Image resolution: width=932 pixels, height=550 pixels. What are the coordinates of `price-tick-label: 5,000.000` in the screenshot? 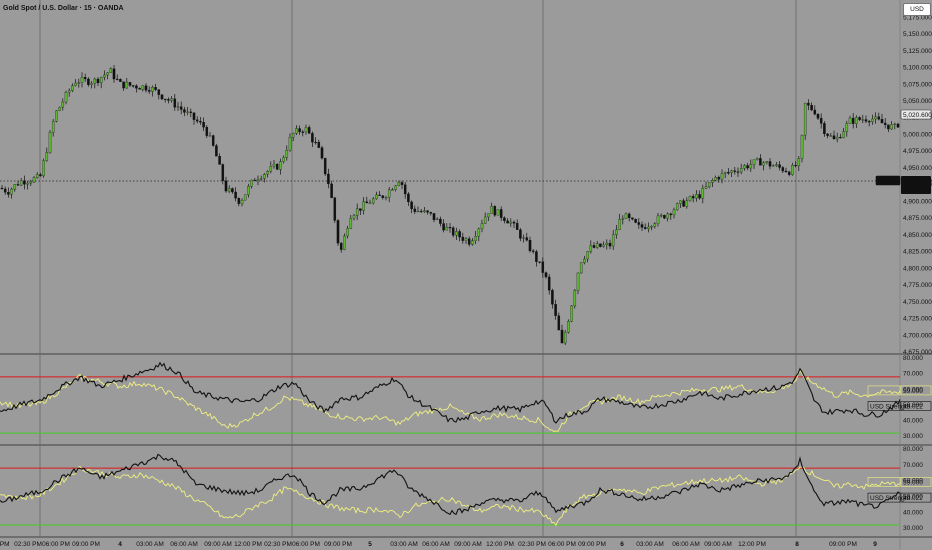 It's located at (917, 134).